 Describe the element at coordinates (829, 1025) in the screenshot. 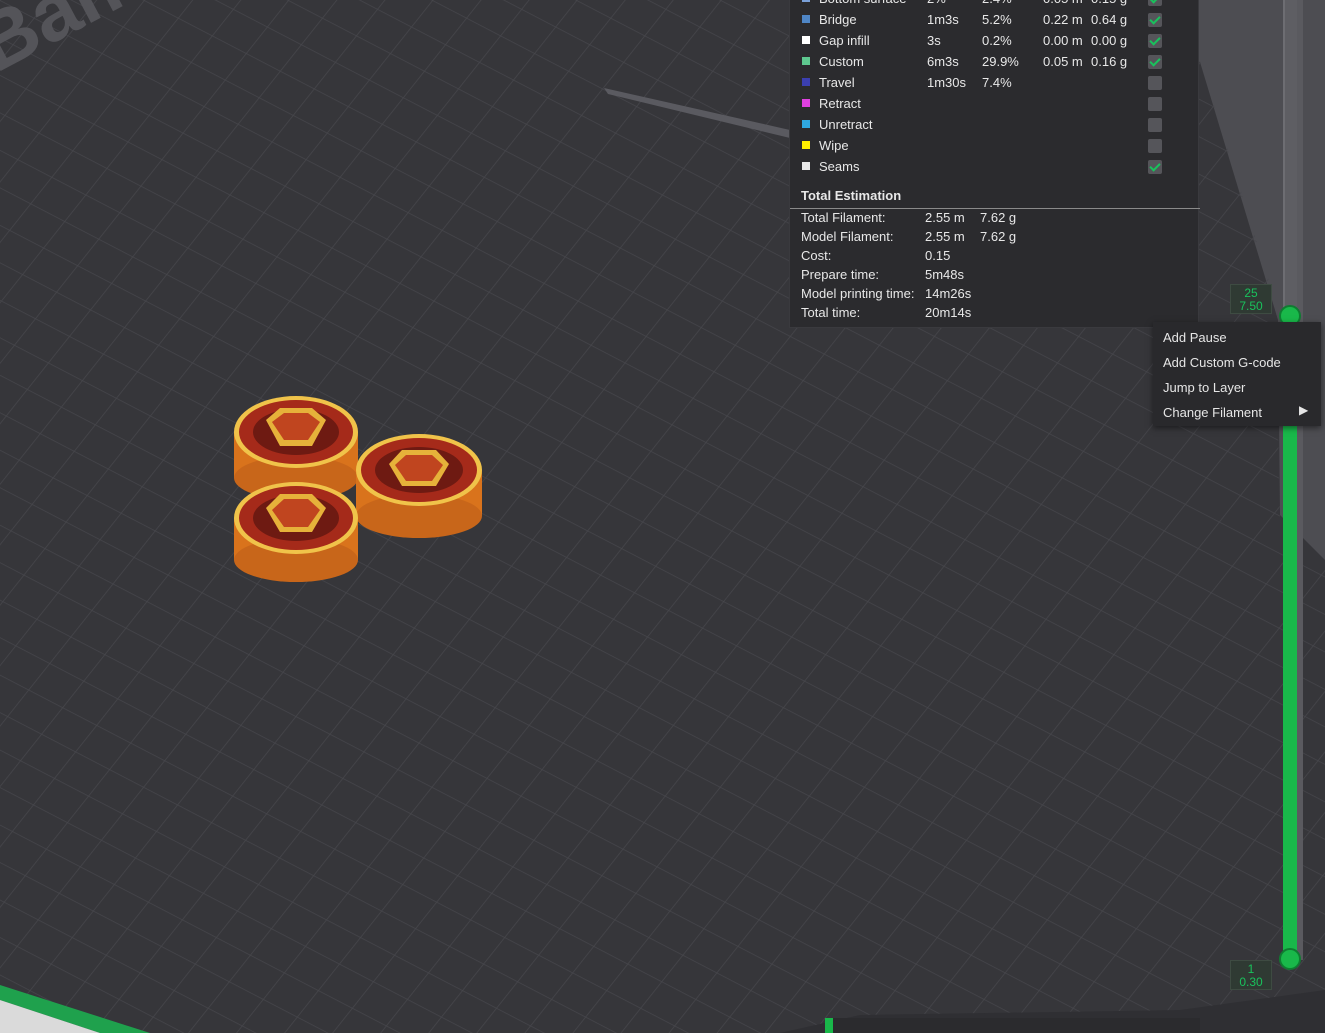

I see `bottom-toolbar-accent` at that location.